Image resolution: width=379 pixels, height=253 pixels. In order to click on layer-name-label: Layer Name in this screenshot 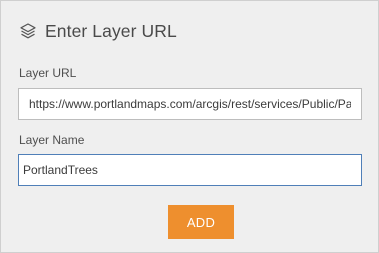, I will do `click(52, 140)`.